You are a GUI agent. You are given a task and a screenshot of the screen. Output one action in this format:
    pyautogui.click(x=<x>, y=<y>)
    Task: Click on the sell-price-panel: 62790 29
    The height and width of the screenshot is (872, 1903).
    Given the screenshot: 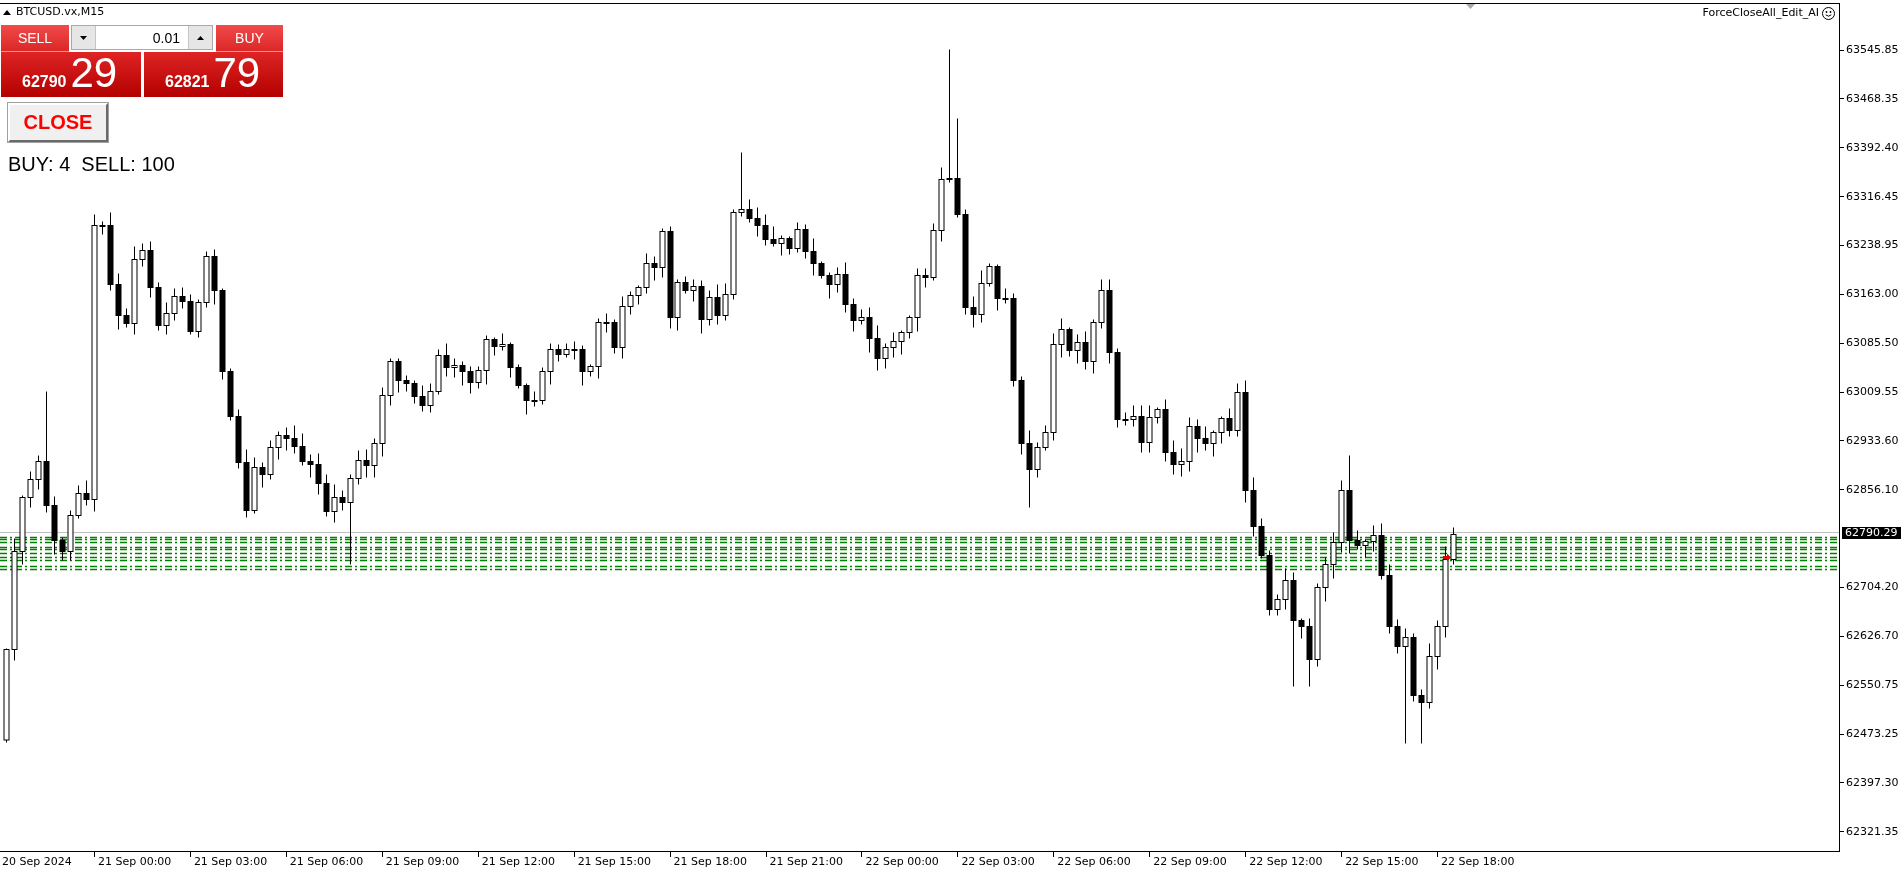 What is the action you would take?
    pyautogui.click(x=71, y=74)
    